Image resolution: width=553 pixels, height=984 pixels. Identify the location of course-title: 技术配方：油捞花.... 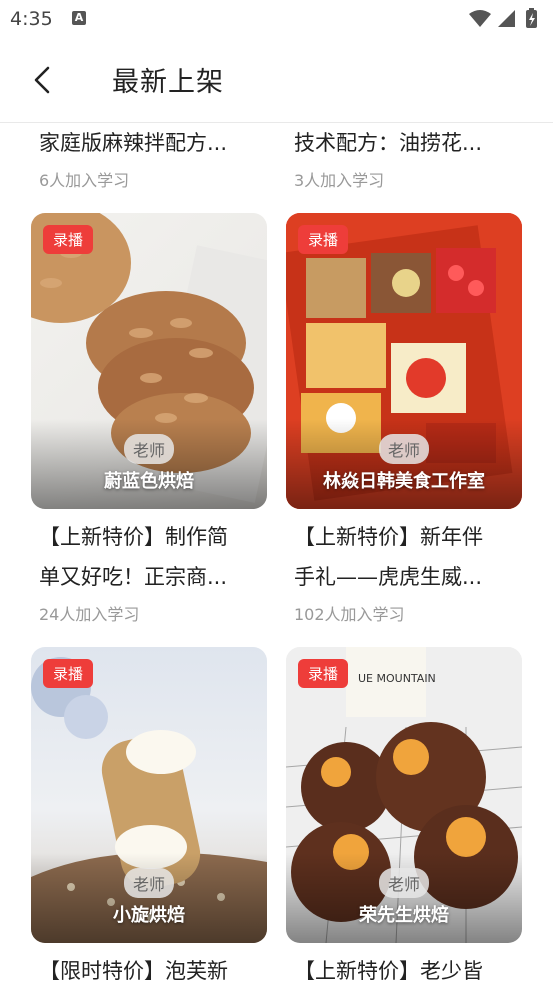
(388, 143).